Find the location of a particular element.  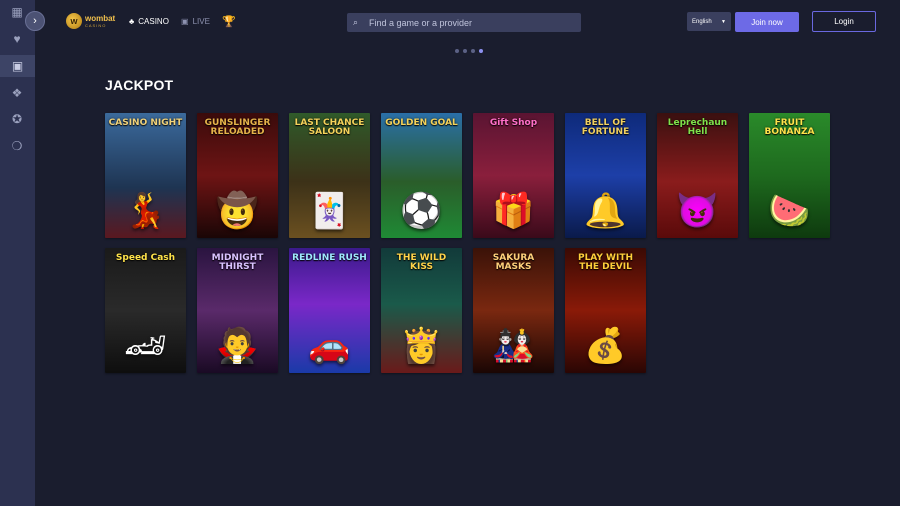

game-artwork: 🚗 is located at coordinates (329, 346).